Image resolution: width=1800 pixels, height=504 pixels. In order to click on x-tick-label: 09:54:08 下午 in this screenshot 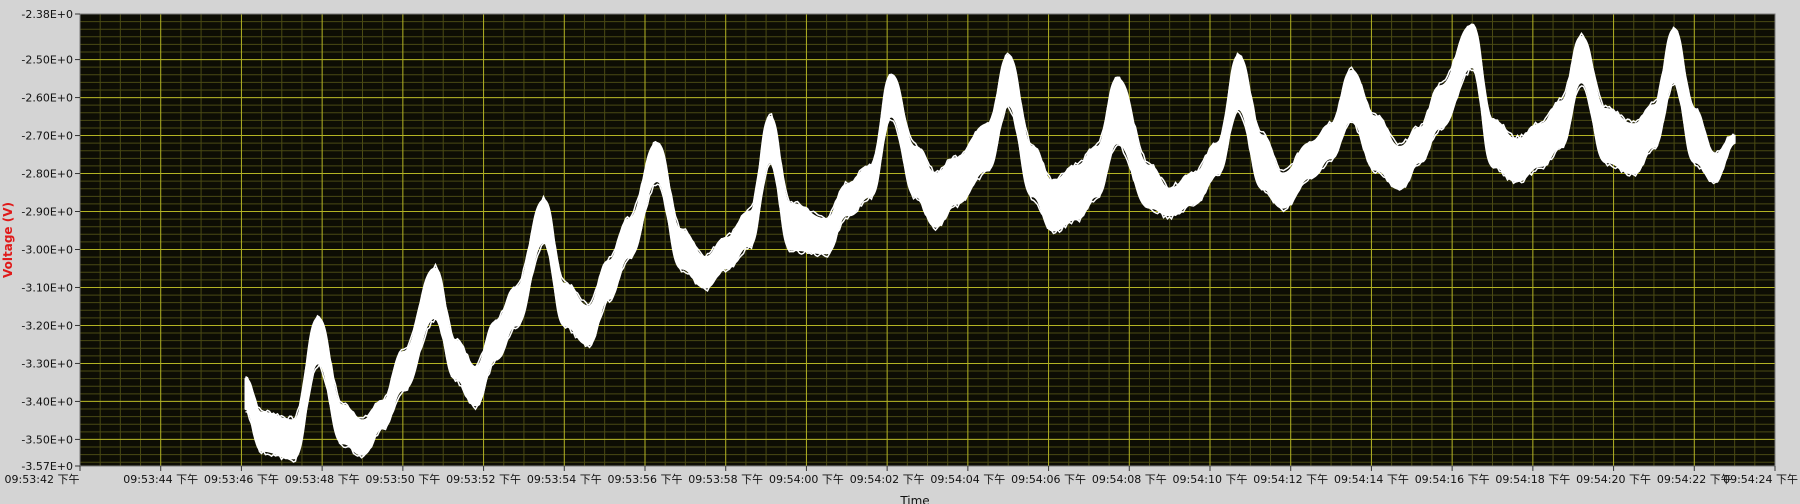, I will do `click(1129, 479)`.